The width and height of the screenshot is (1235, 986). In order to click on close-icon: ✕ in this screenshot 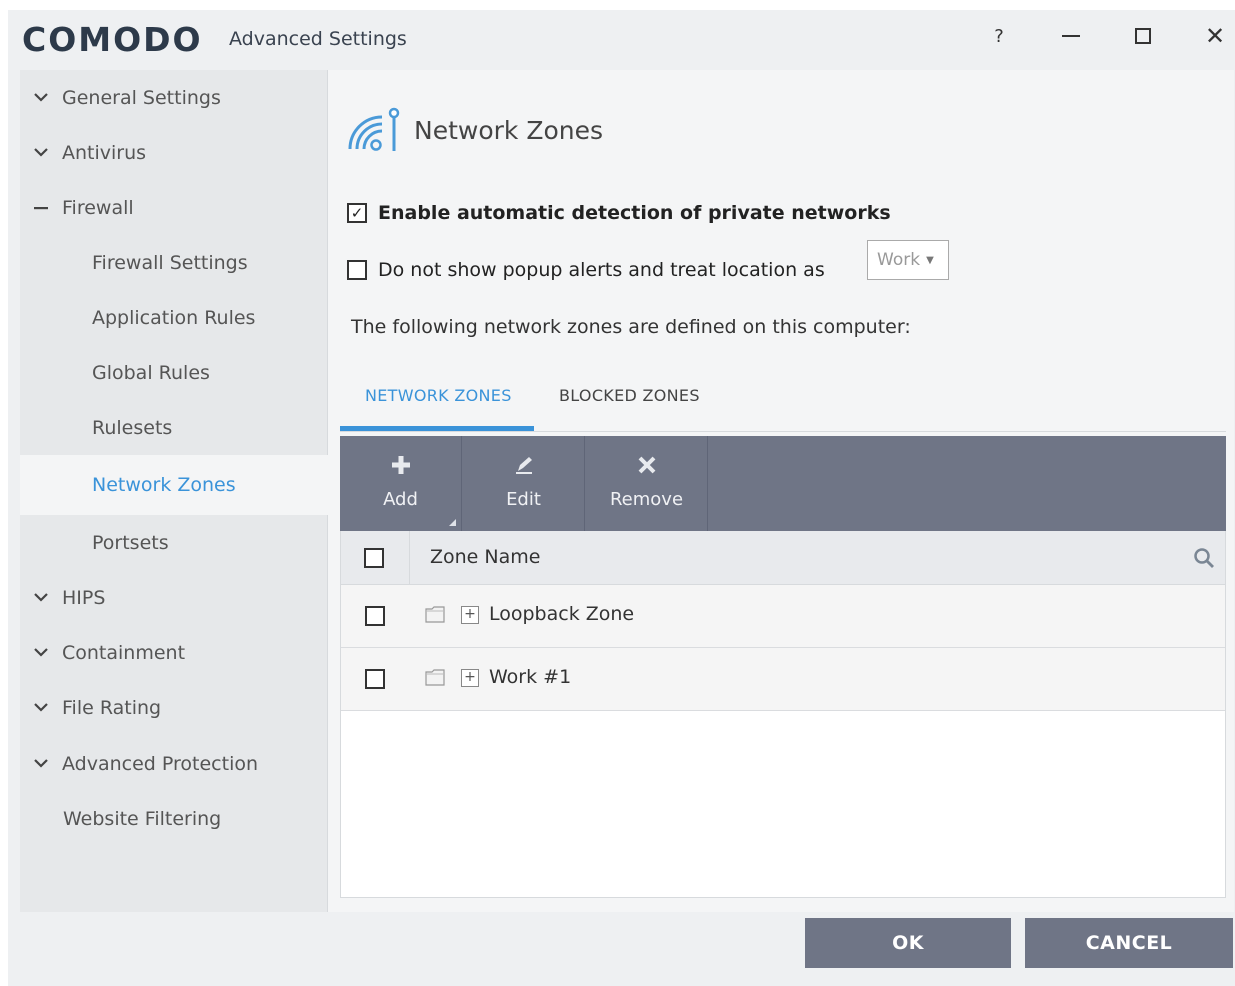, I will do `click(1215, 36)`.